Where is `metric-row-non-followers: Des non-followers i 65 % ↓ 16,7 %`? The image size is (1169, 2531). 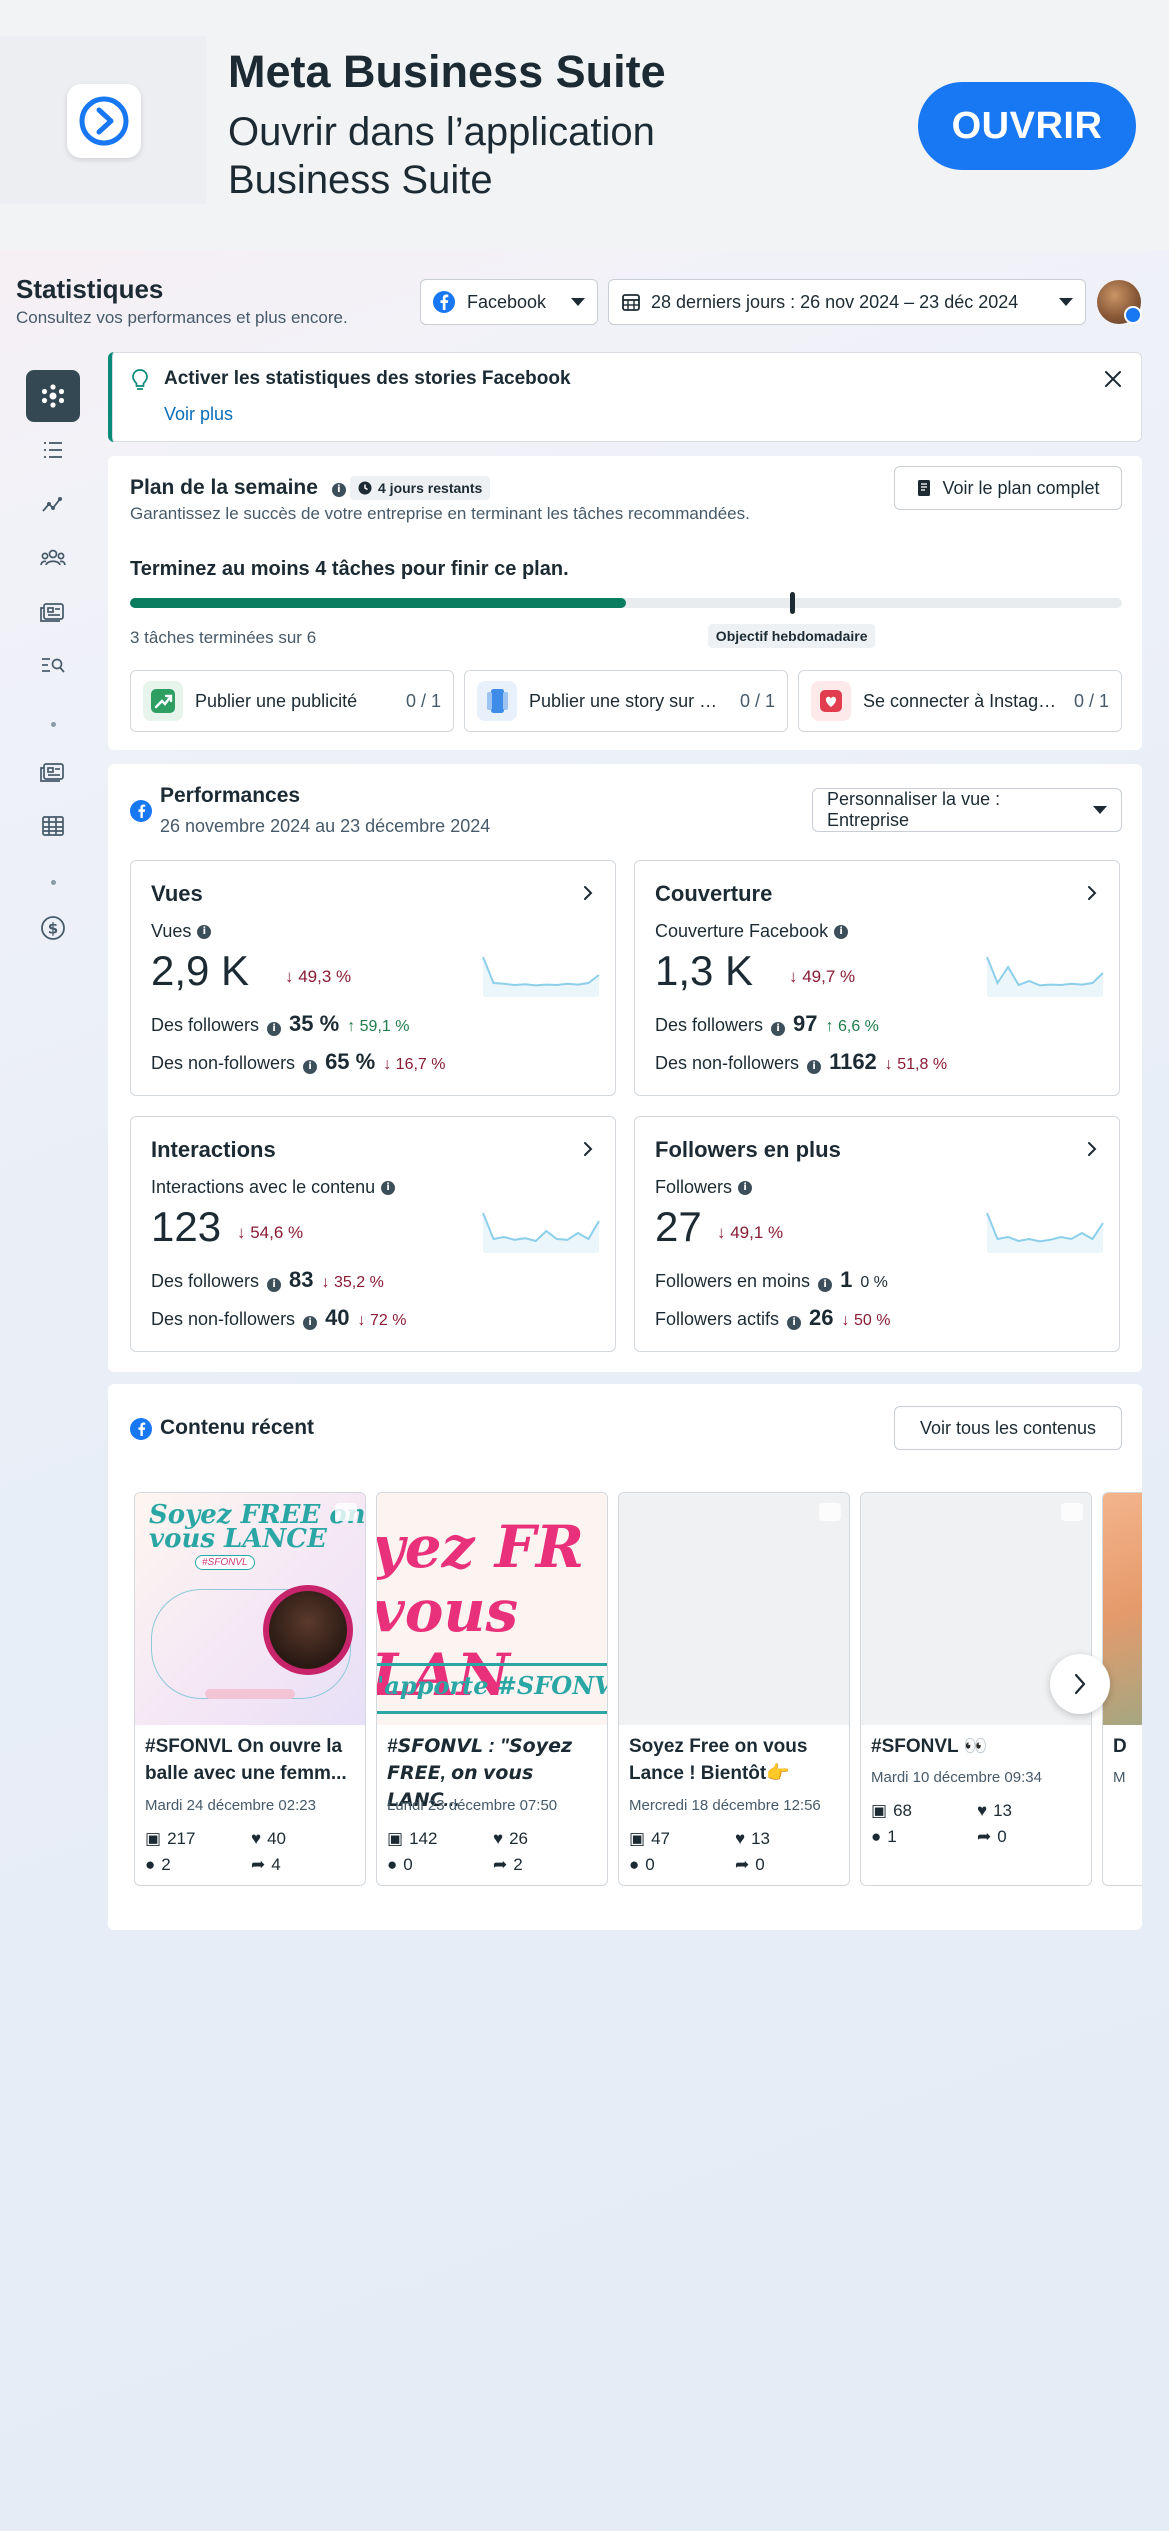
metric-row-non-followers: Des non-followers i 65 % ↓ 16,7 % is located at coordinates (298, 1061).